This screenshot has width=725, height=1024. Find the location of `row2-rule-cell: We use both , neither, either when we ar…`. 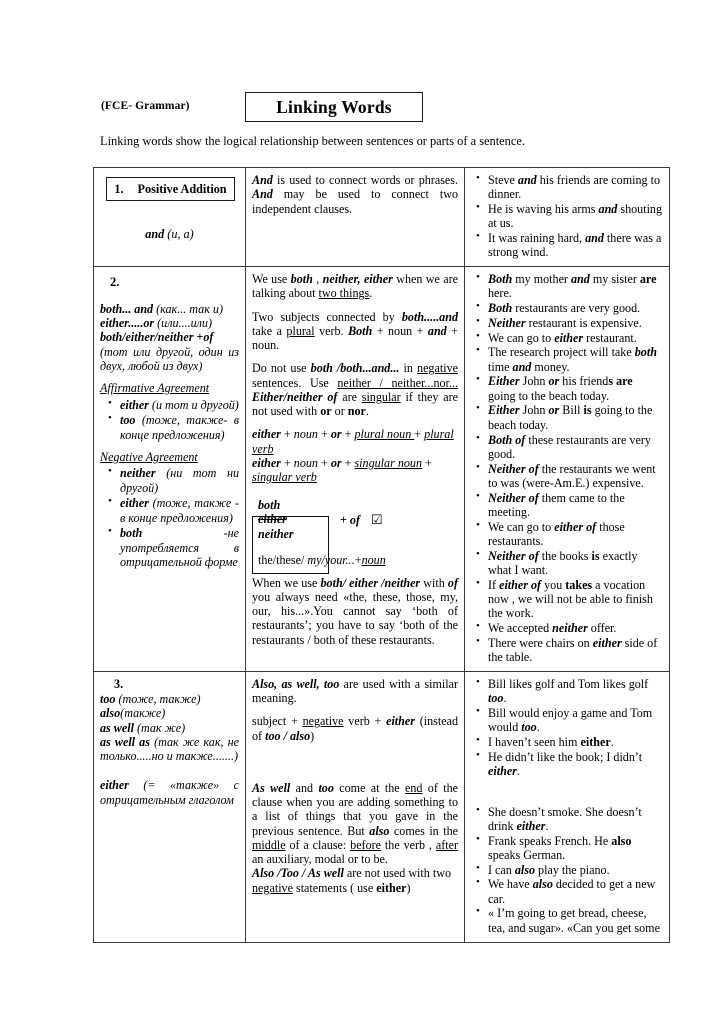

row2-rule-cell: We use both , neither, either when we ar… is located at coordinates (355, 469).